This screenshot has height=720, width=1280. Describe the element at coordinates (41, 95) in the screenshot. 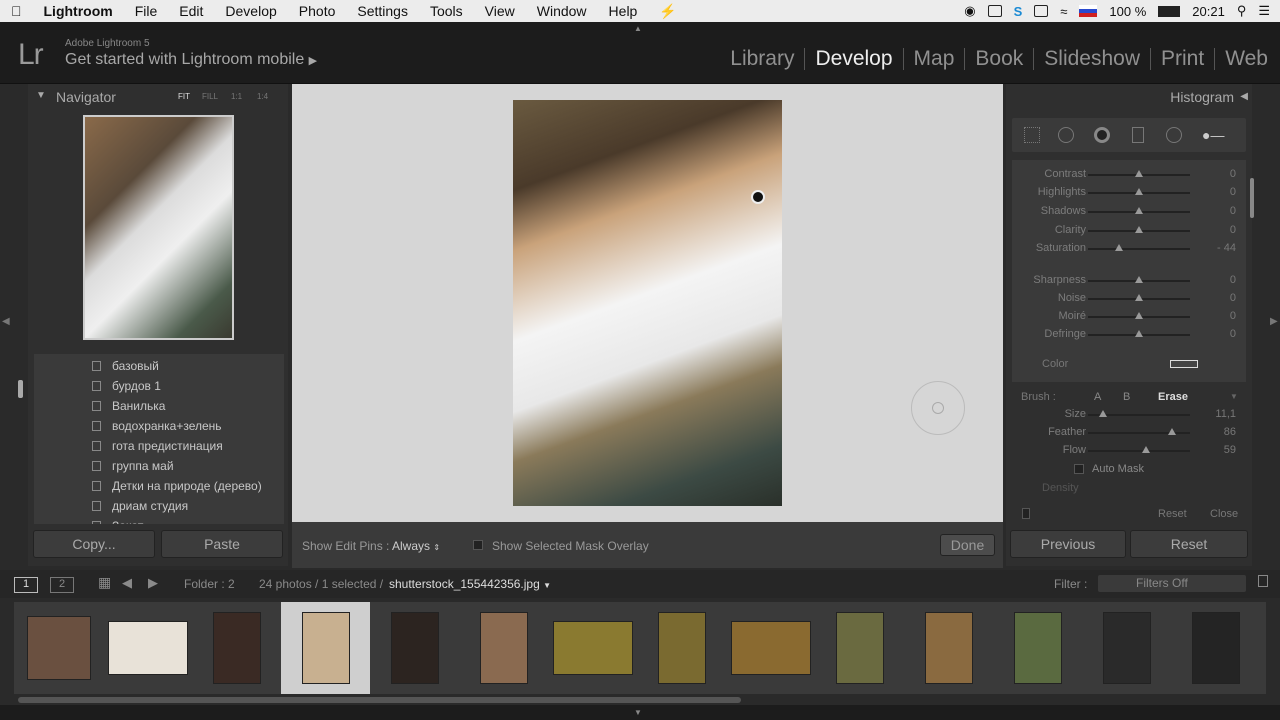

I see `disclosure-triangle-icon: ▼` at that location.